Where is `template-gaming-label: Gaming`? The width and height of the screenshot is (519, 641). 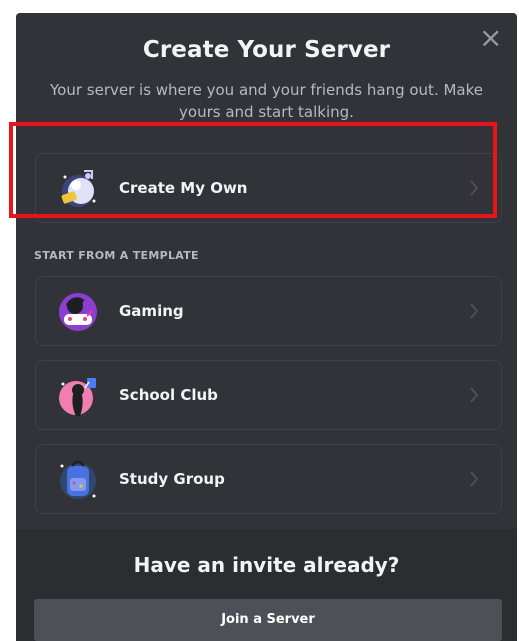 template-gaming-label: Gaming is located at coordinates (151, 311).